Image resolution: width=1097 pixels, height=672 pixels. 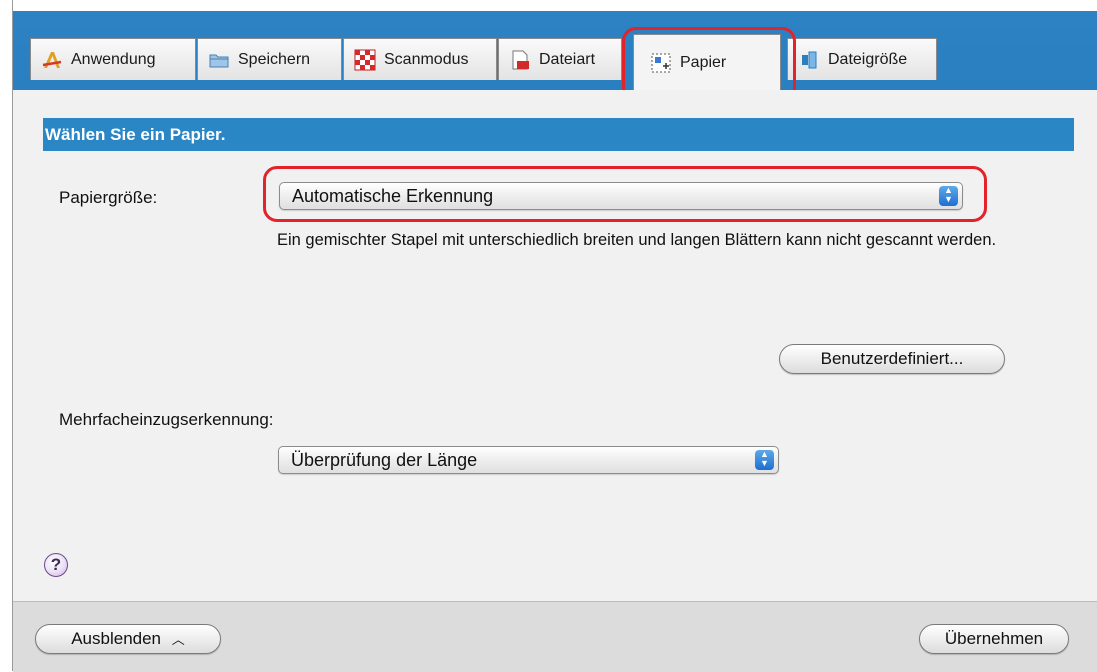 I want to click on hide-button-label: Ausblenden, so click(x=116, y=638).